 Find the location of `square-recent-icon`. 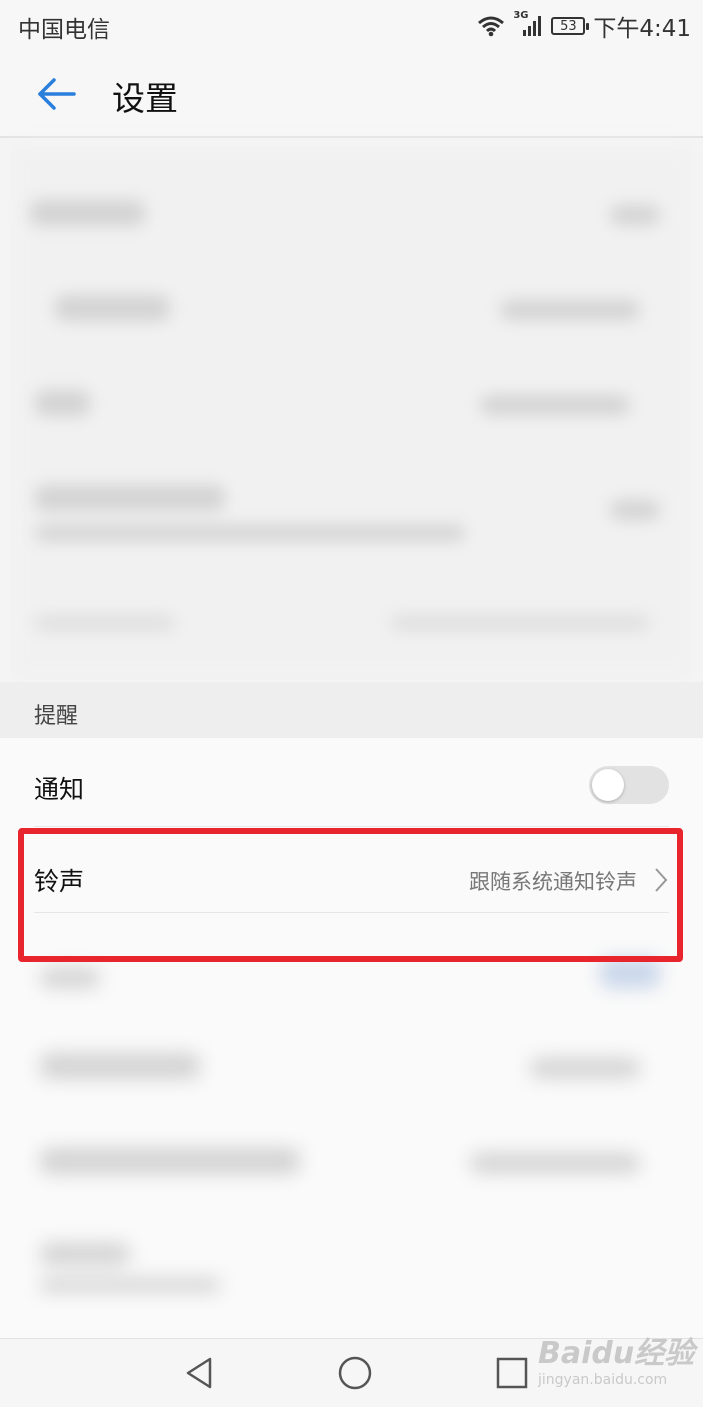

square-recent-icon is located at coordinates (512, 1373).